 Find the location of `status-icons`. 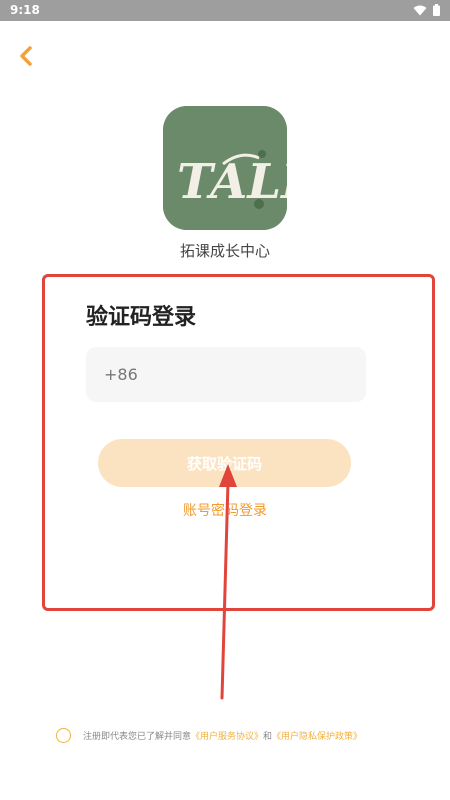

status-icons is located at coordinates (426, 10).